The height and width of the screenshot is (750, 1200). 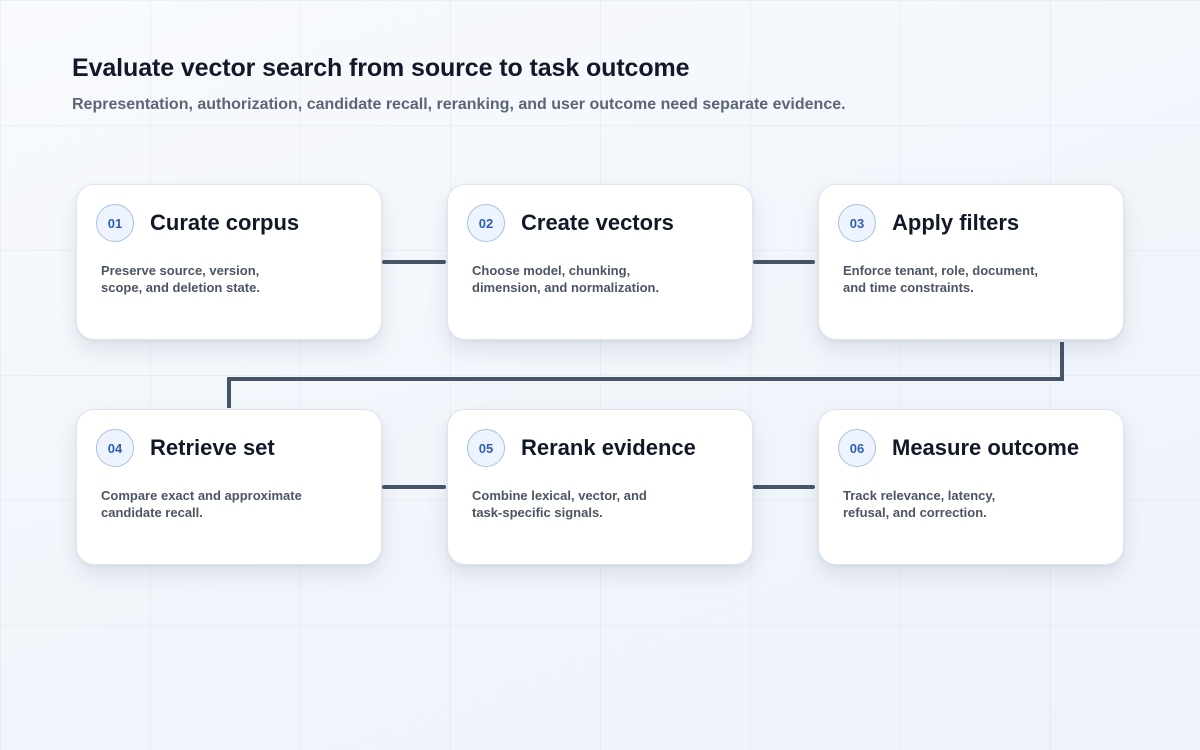 What do you see at coordinates (225, 222) in the screenshot?
I see `step-title: Curate corpus` at bounding box center [225, 222].